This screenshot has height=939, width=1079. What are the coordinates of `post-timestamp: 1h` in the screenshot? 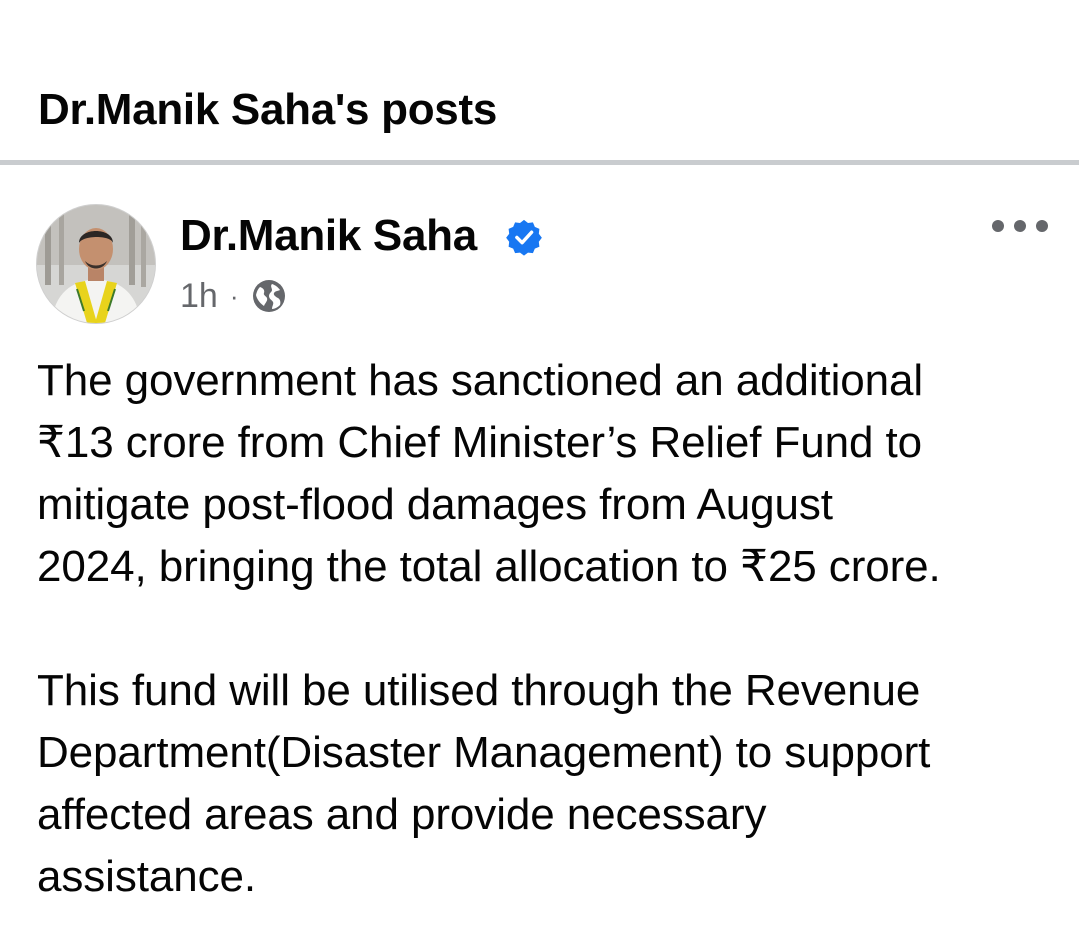 It's located at (199, 296).